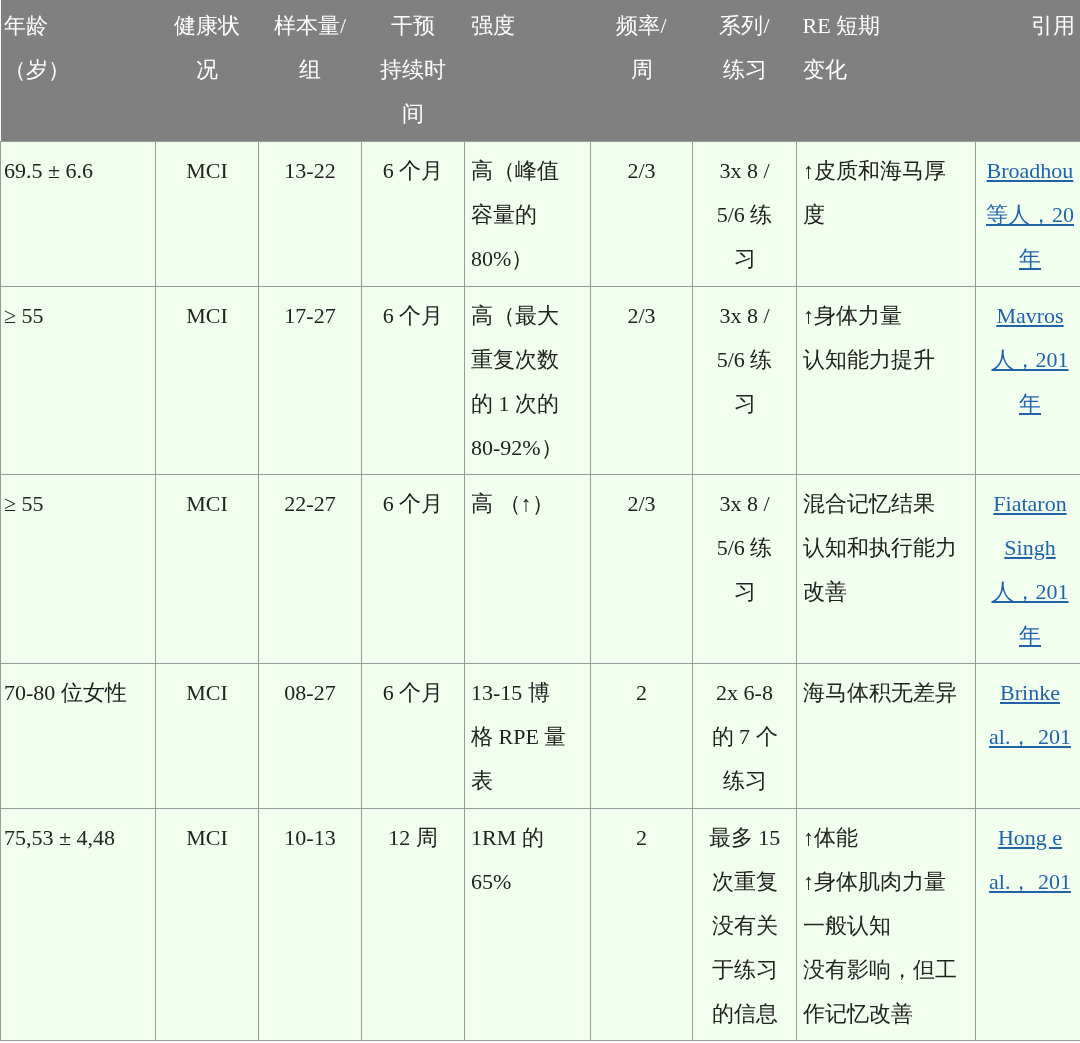 The image size is (1080, 1043). I want to click on duration-cell: 12 周, so click(413, 837).